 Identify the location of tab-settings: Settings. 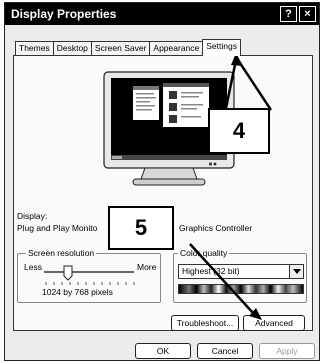
(221, 47).